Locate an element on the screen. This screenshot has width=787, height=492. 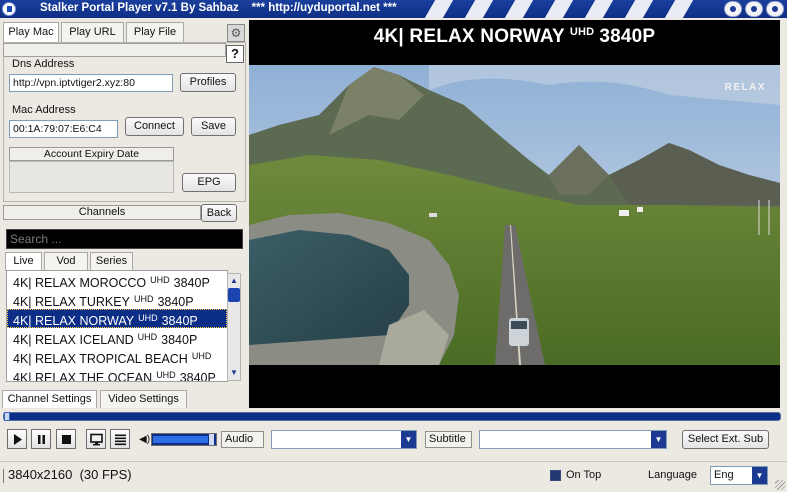
scroll-thumb is located at coordinates (234, 295).